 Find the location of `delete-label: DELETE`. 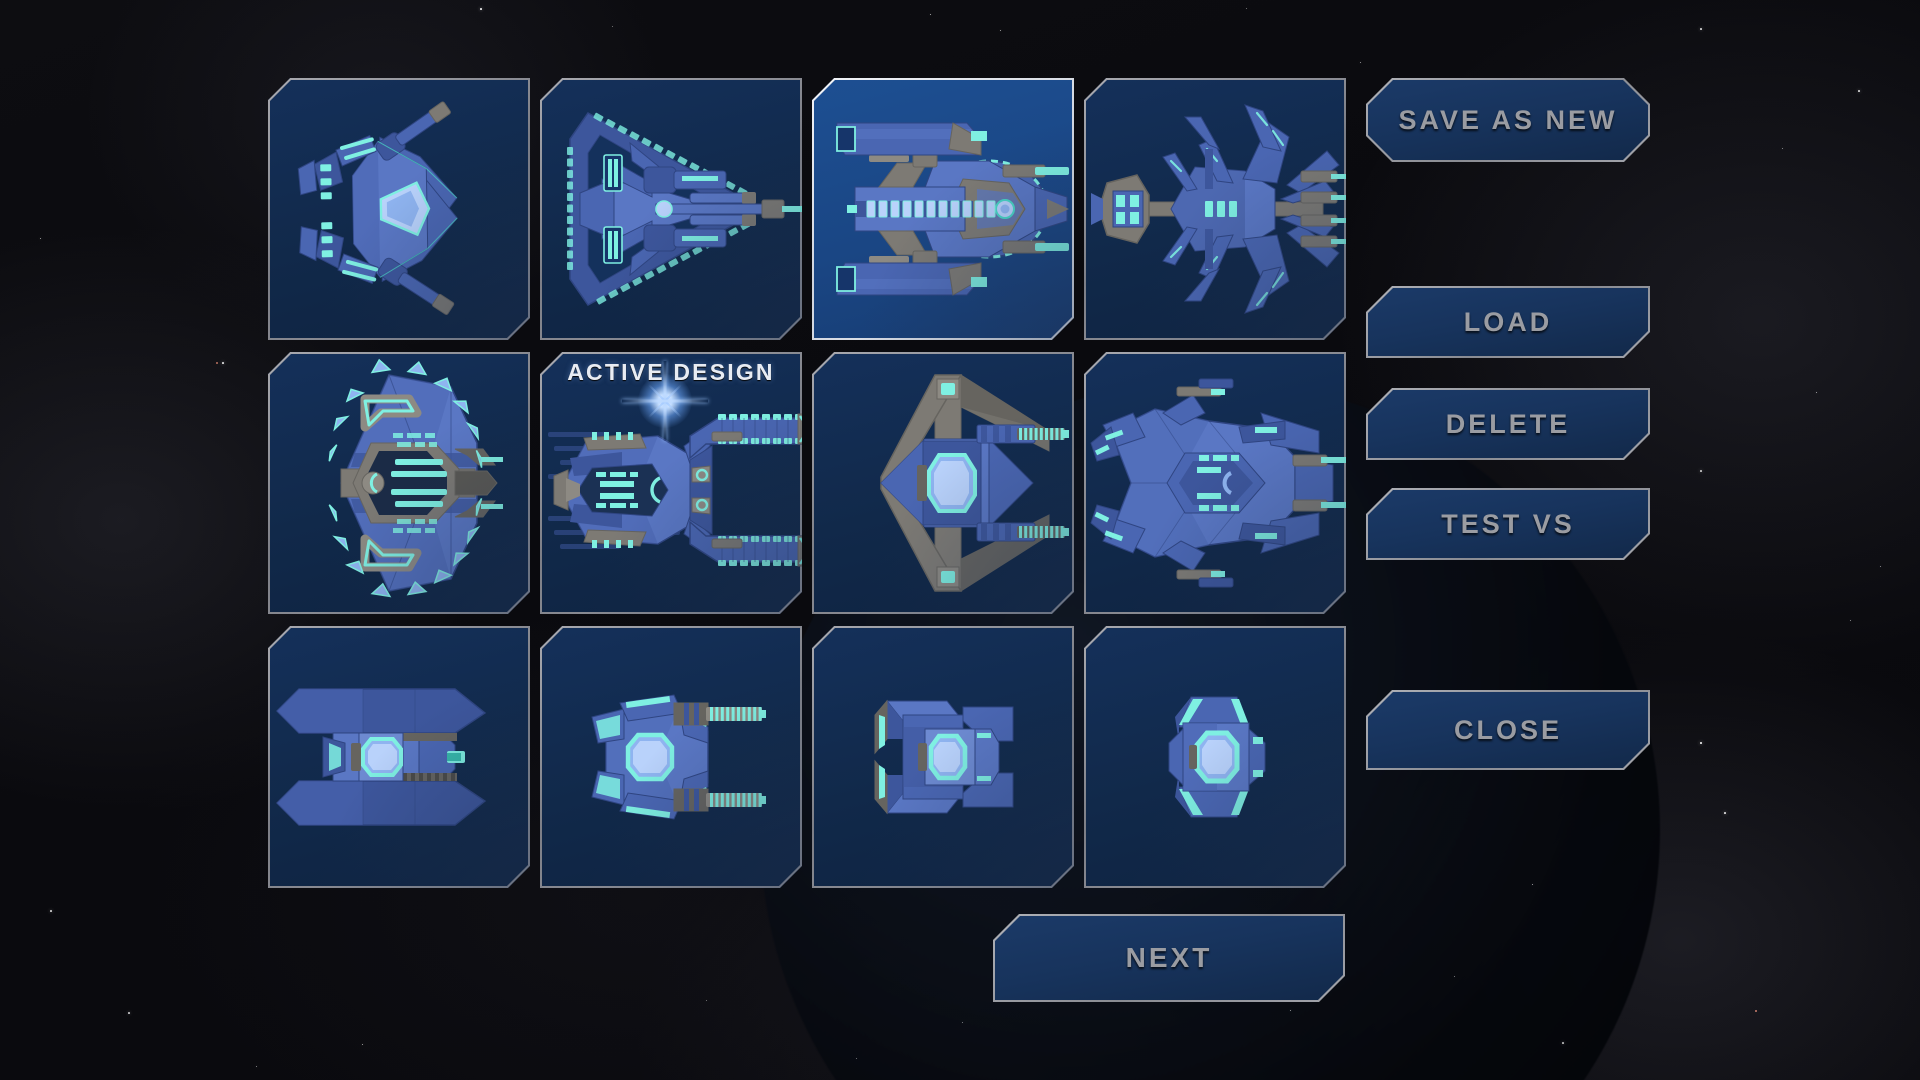

delete-label: DELETE is located at coordinates (1508, 423).